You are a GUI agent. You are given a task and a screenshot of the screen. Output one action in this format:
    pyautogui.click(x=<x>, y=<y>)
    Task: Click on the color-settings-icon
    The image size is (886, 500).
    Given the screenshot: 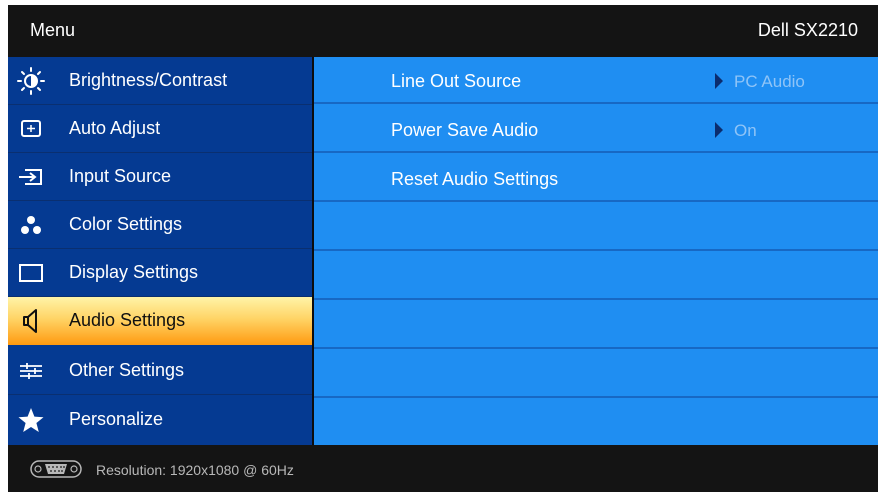 What is the action you would take?
    pyautogui.click(x=31, y=225)
    